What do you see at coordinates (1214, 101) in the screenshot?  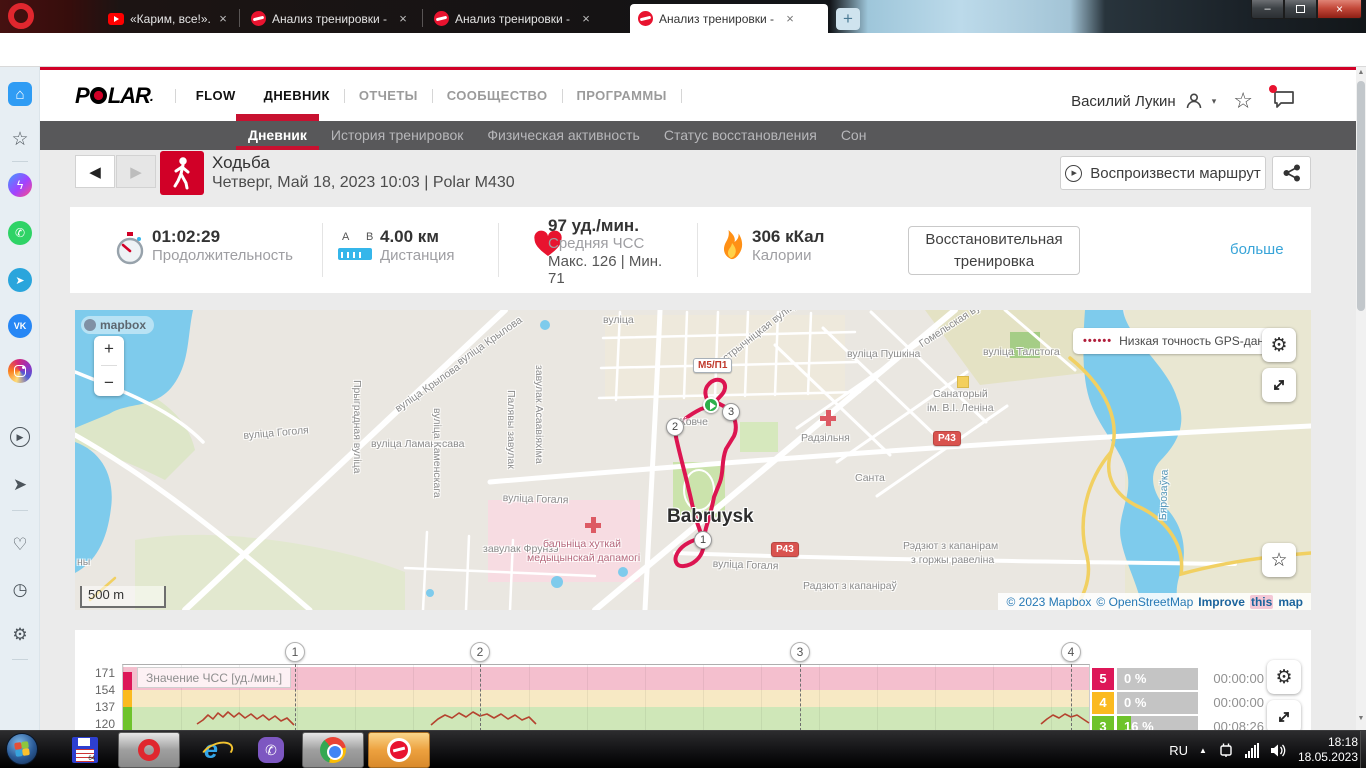 I see `chevron-down-icon: ▾` at bounding box center [1214, 101].